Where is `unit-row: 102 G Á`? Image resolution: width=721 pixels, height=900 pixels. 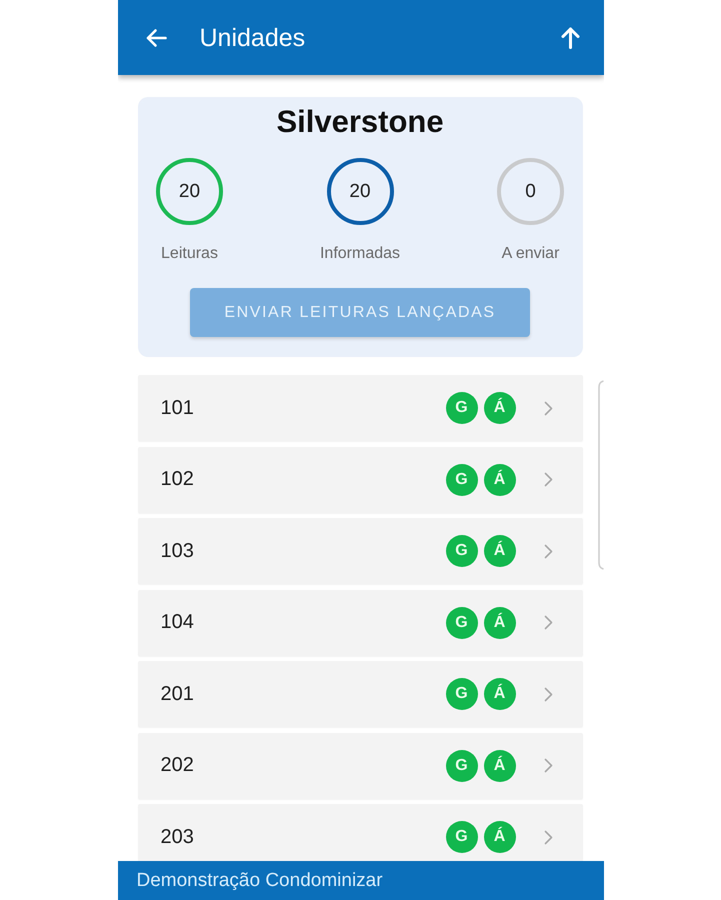
unit-row: 102 G Á is located at coordinates (360, 479).